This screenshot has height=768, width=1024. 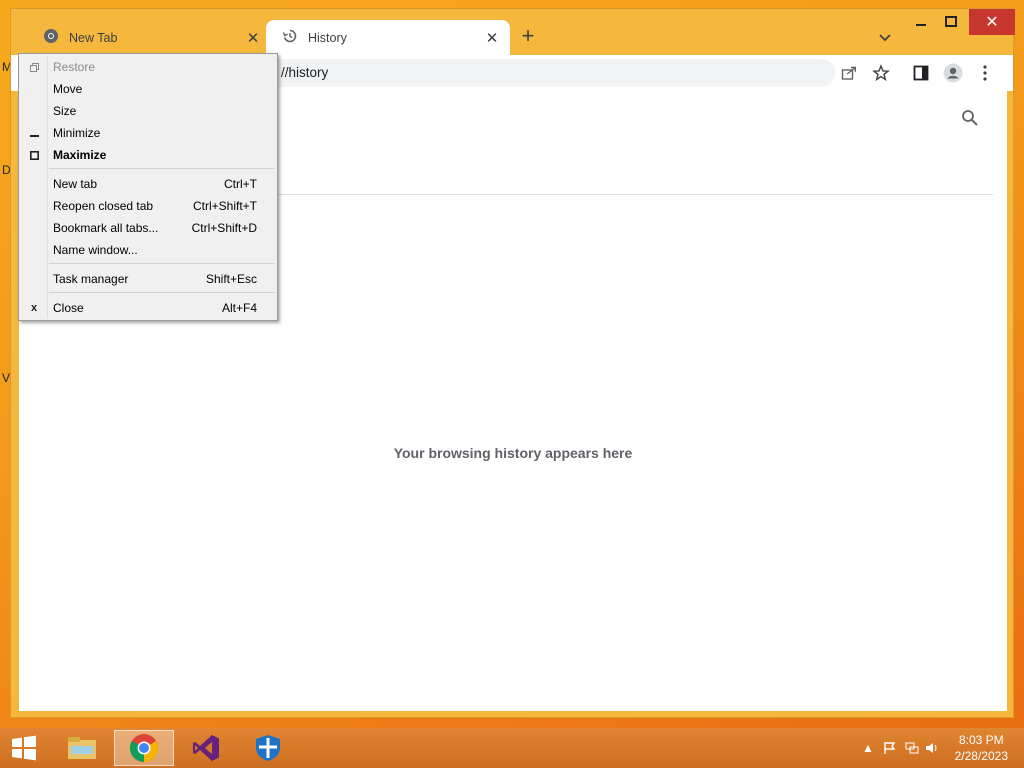 I want to click on clock-time: 8:03 PM, so click(x=981, y=740).